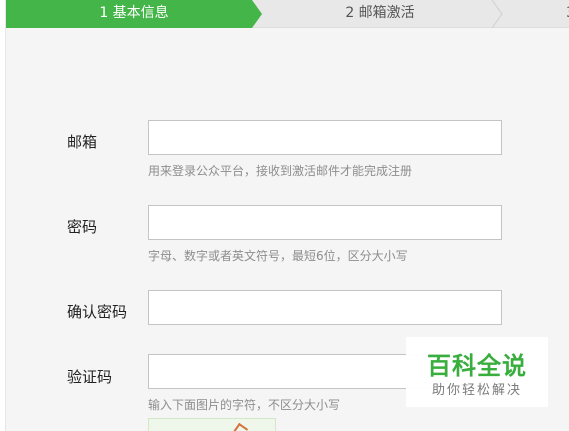 The image size is (569, 431). I want to click on step-separator-icon, so click(497, 14).